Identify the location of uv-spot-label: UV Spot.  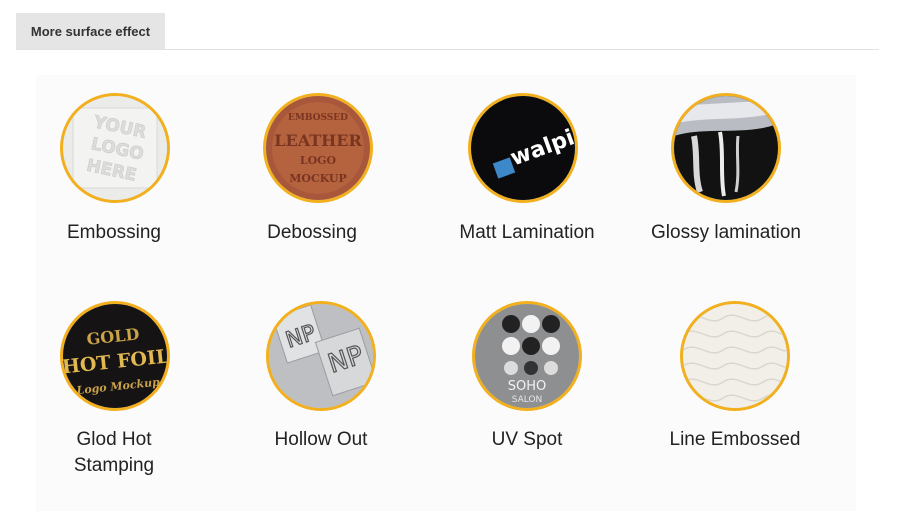
(527, 439).